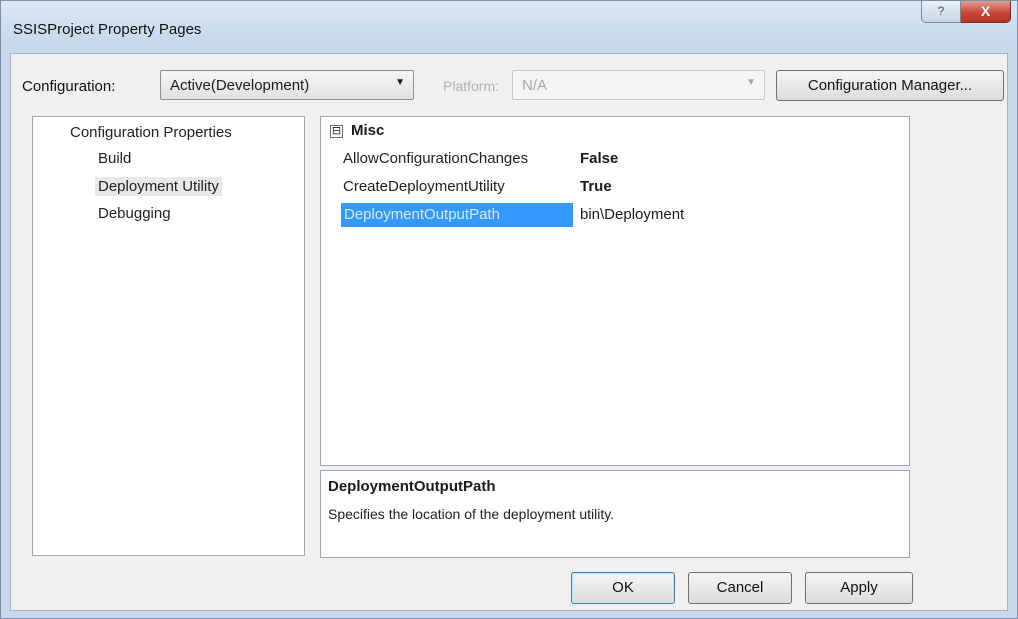 The width and height of the screenshot is (1018, 619). What do you see at coordinates (435, 158) in the screenshot?
I see `property-name: AllowConfigurationChanges` at bounding box center [435, 158].